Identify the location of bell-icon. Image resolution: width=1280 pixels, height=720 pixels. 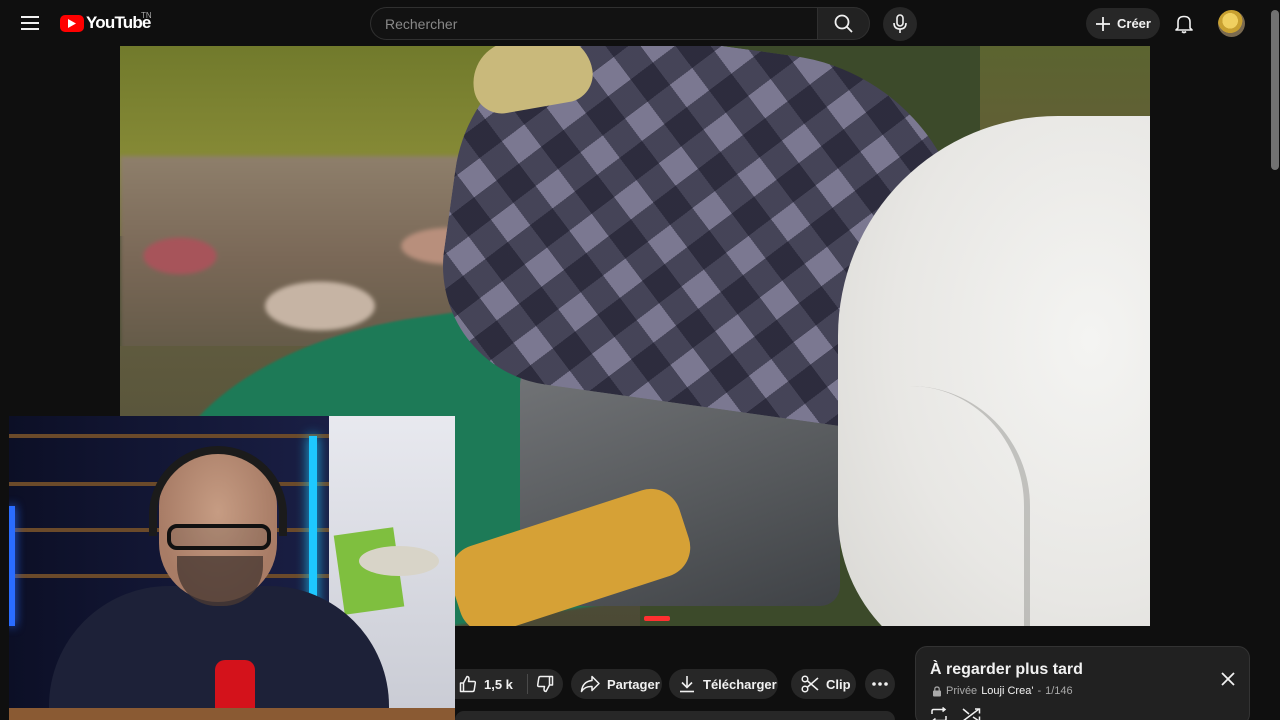
(1184, 24).